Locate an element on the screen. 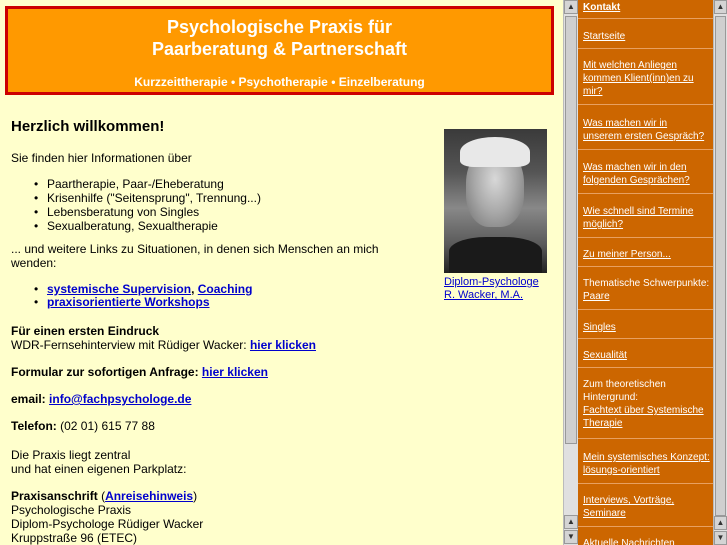 The height and width of the screenshot is (545, 727). coaching-link: Coaching is located at coordinates (225, 289).